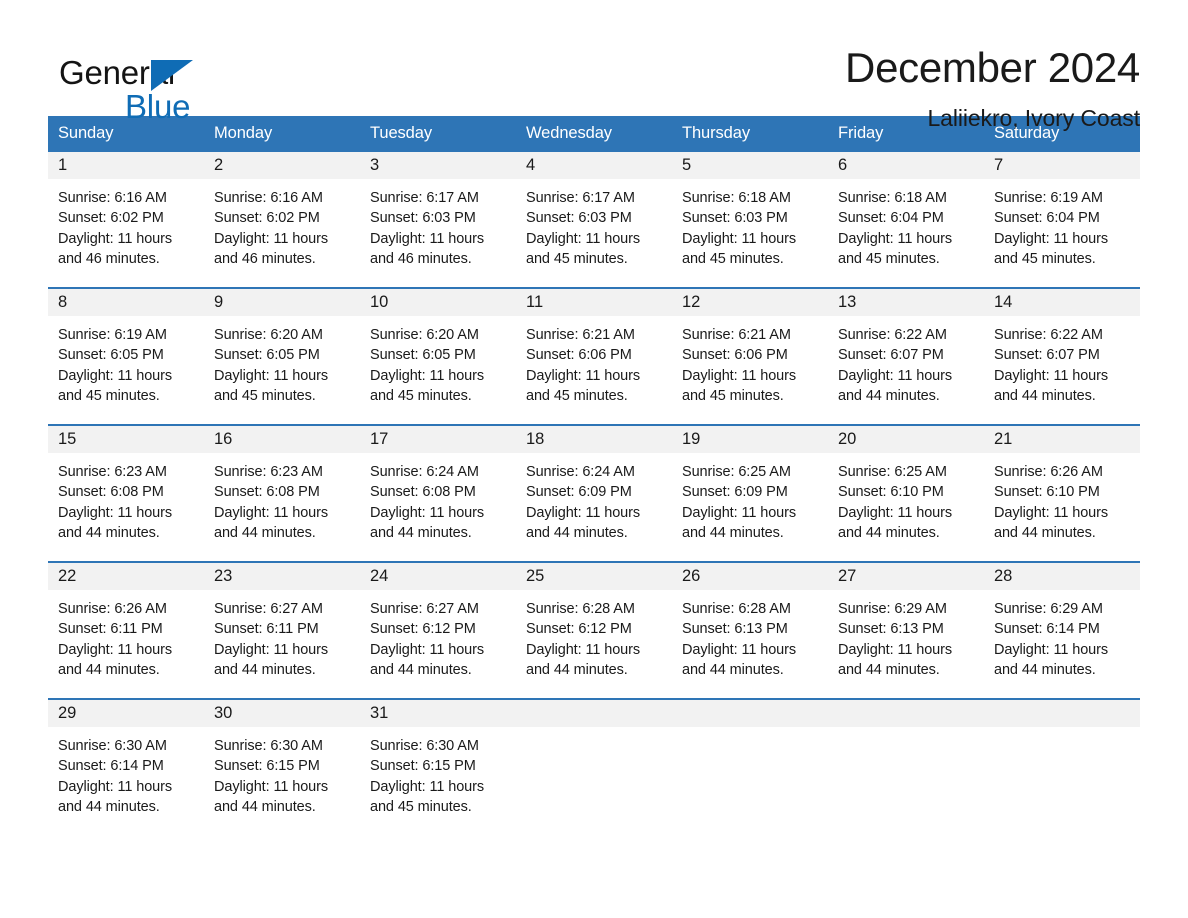 The height and width of the screenshot is (918, 1188). Describe the element at coordinates (992, 88) in the screenshot. I see `title-block: December 2024 Laliiekro, Ivory Coast` at that location.